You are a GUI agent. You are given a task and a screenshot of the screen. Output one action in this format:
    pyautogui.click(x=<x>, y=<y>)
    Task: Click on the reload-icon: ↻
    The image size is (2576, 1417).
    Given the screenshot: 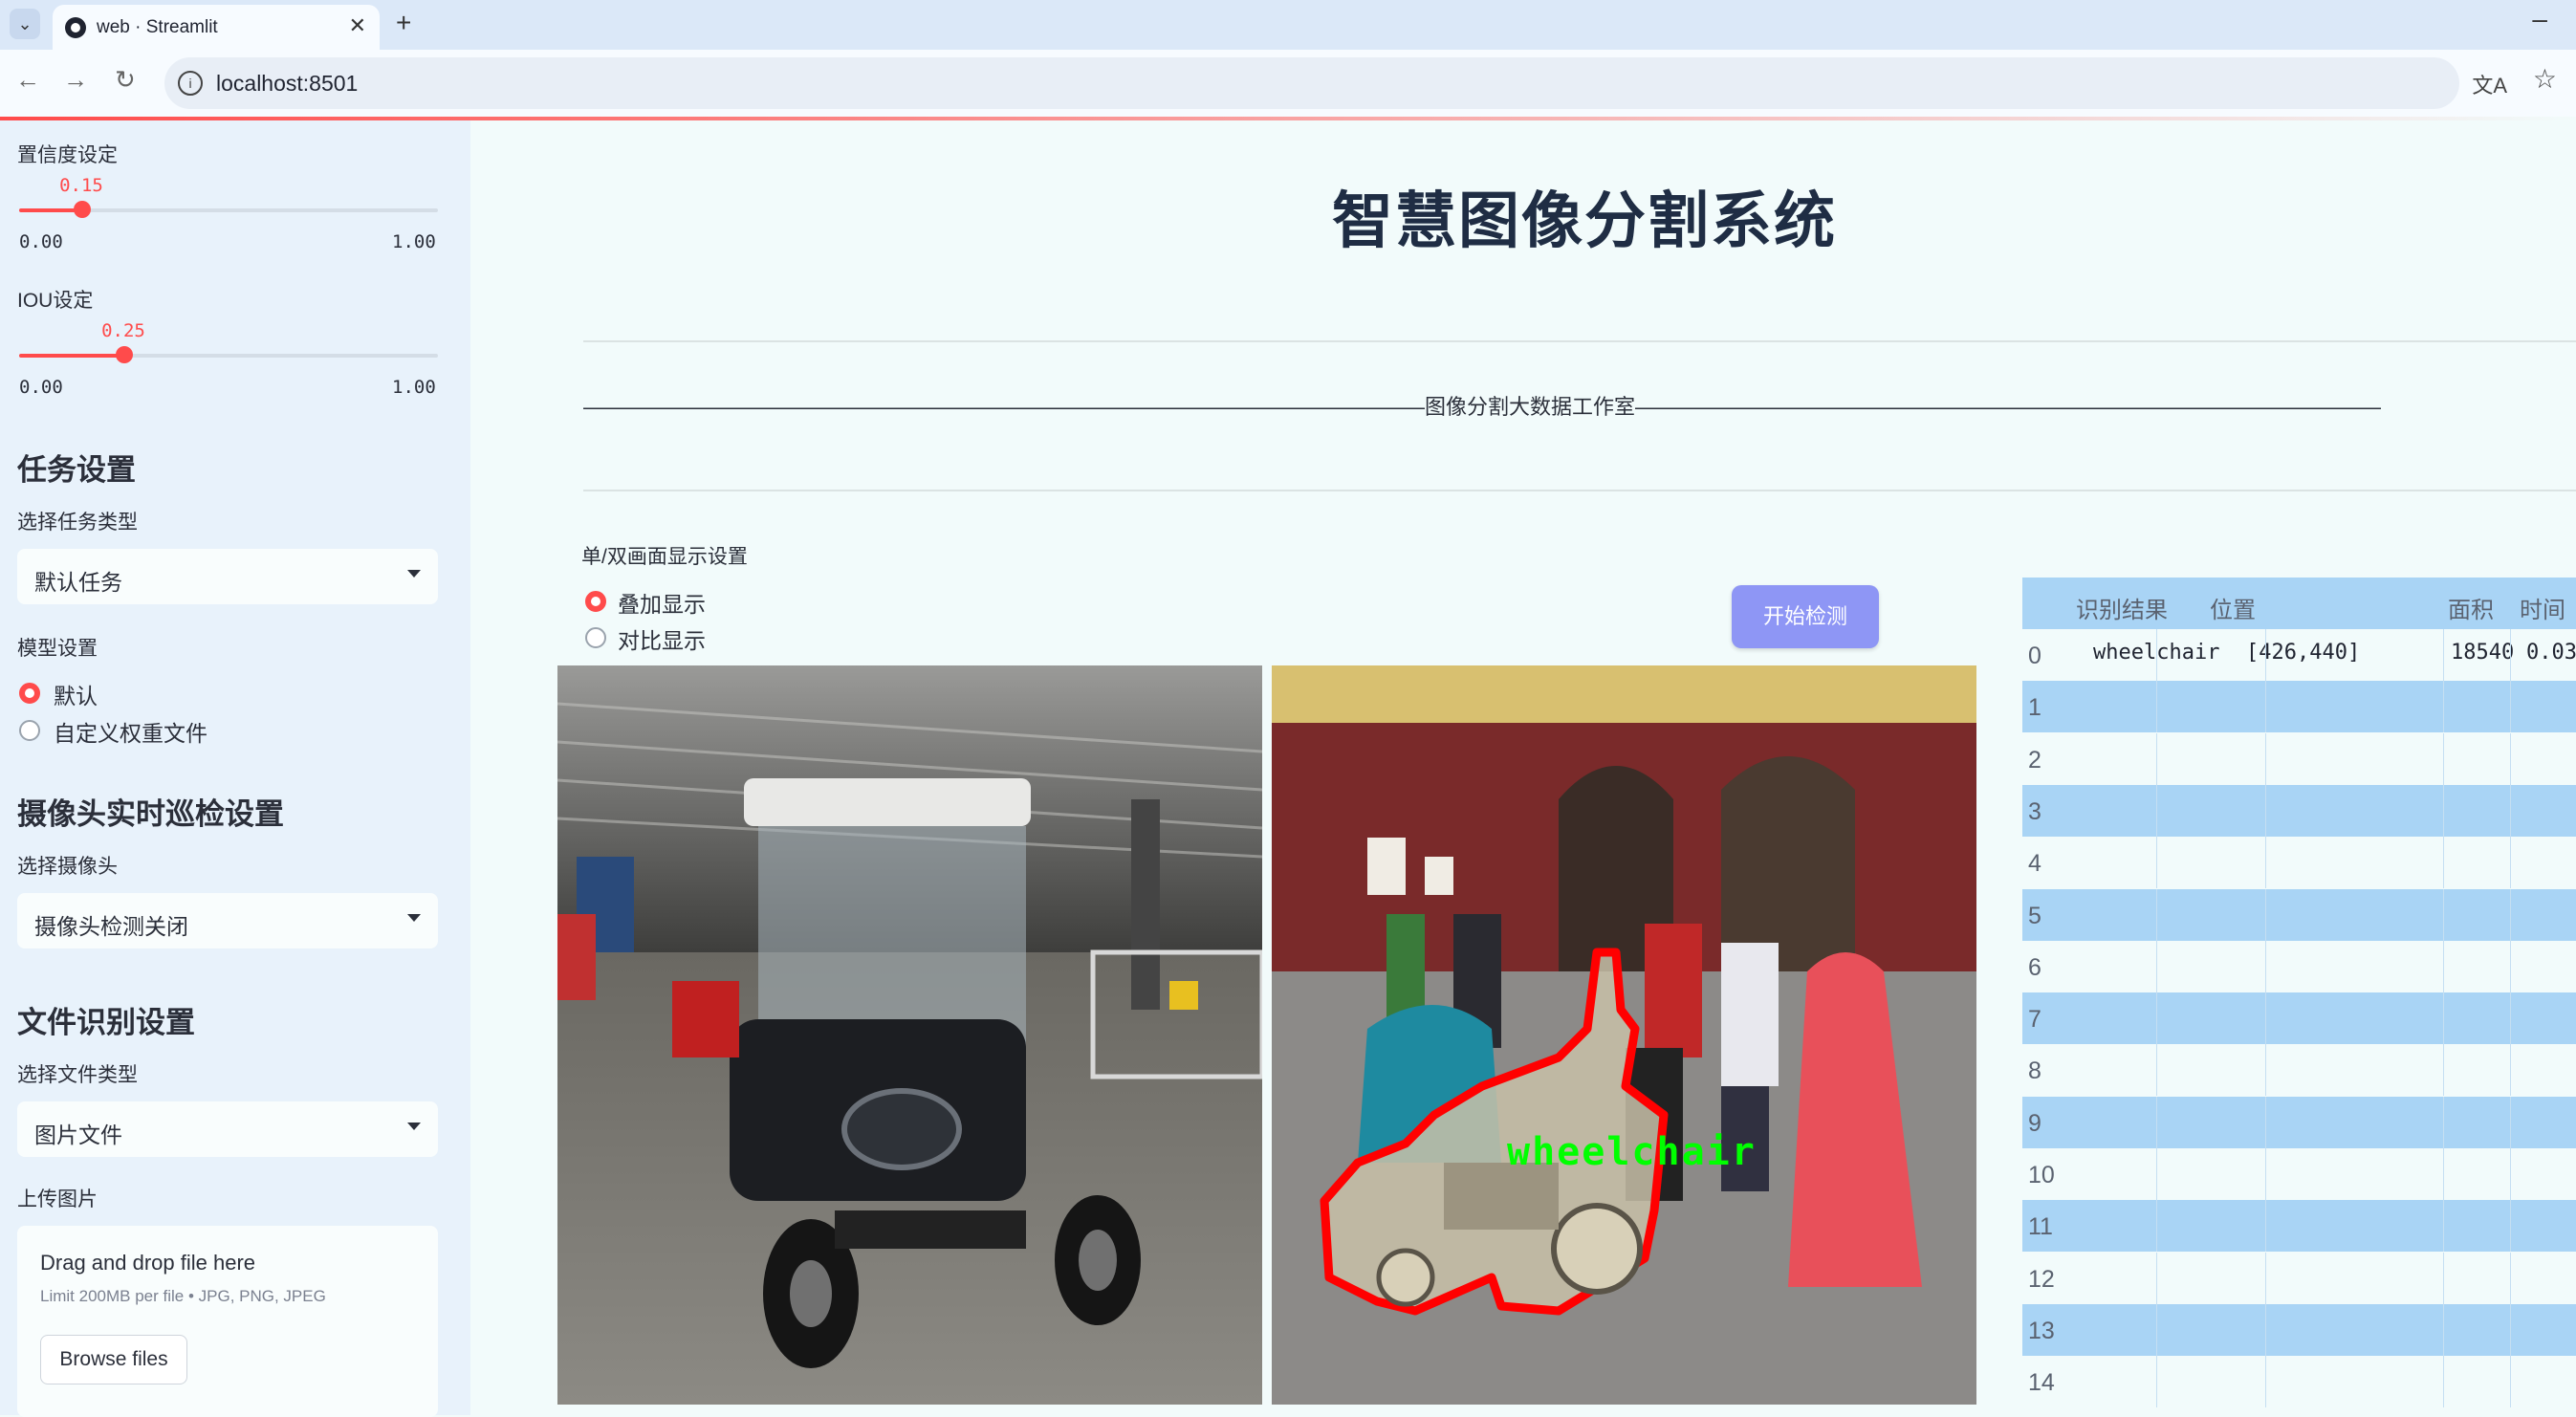 What is the action you would take?
    pyautogui.click(x=125, y=80)
    